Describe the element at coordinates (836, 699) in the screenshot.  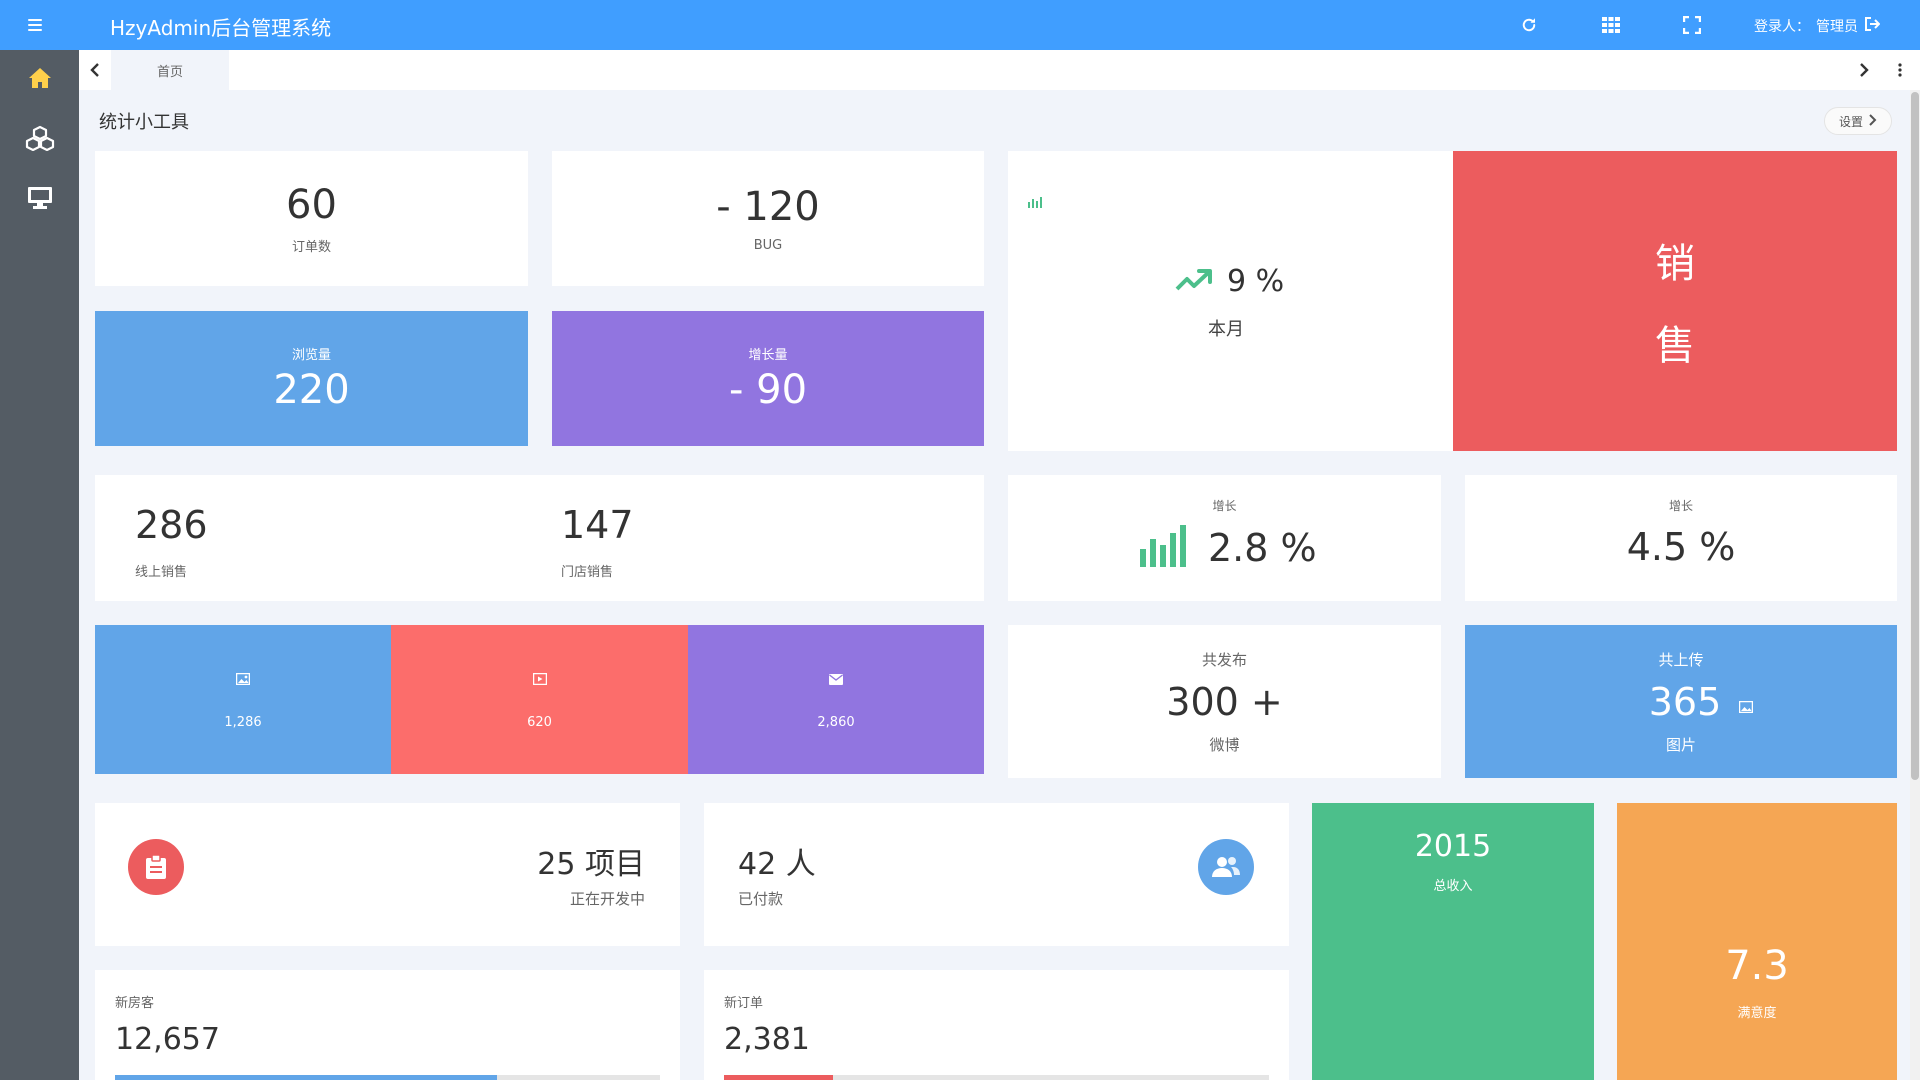
I see `media-mail-tile: 2,860` at that location.